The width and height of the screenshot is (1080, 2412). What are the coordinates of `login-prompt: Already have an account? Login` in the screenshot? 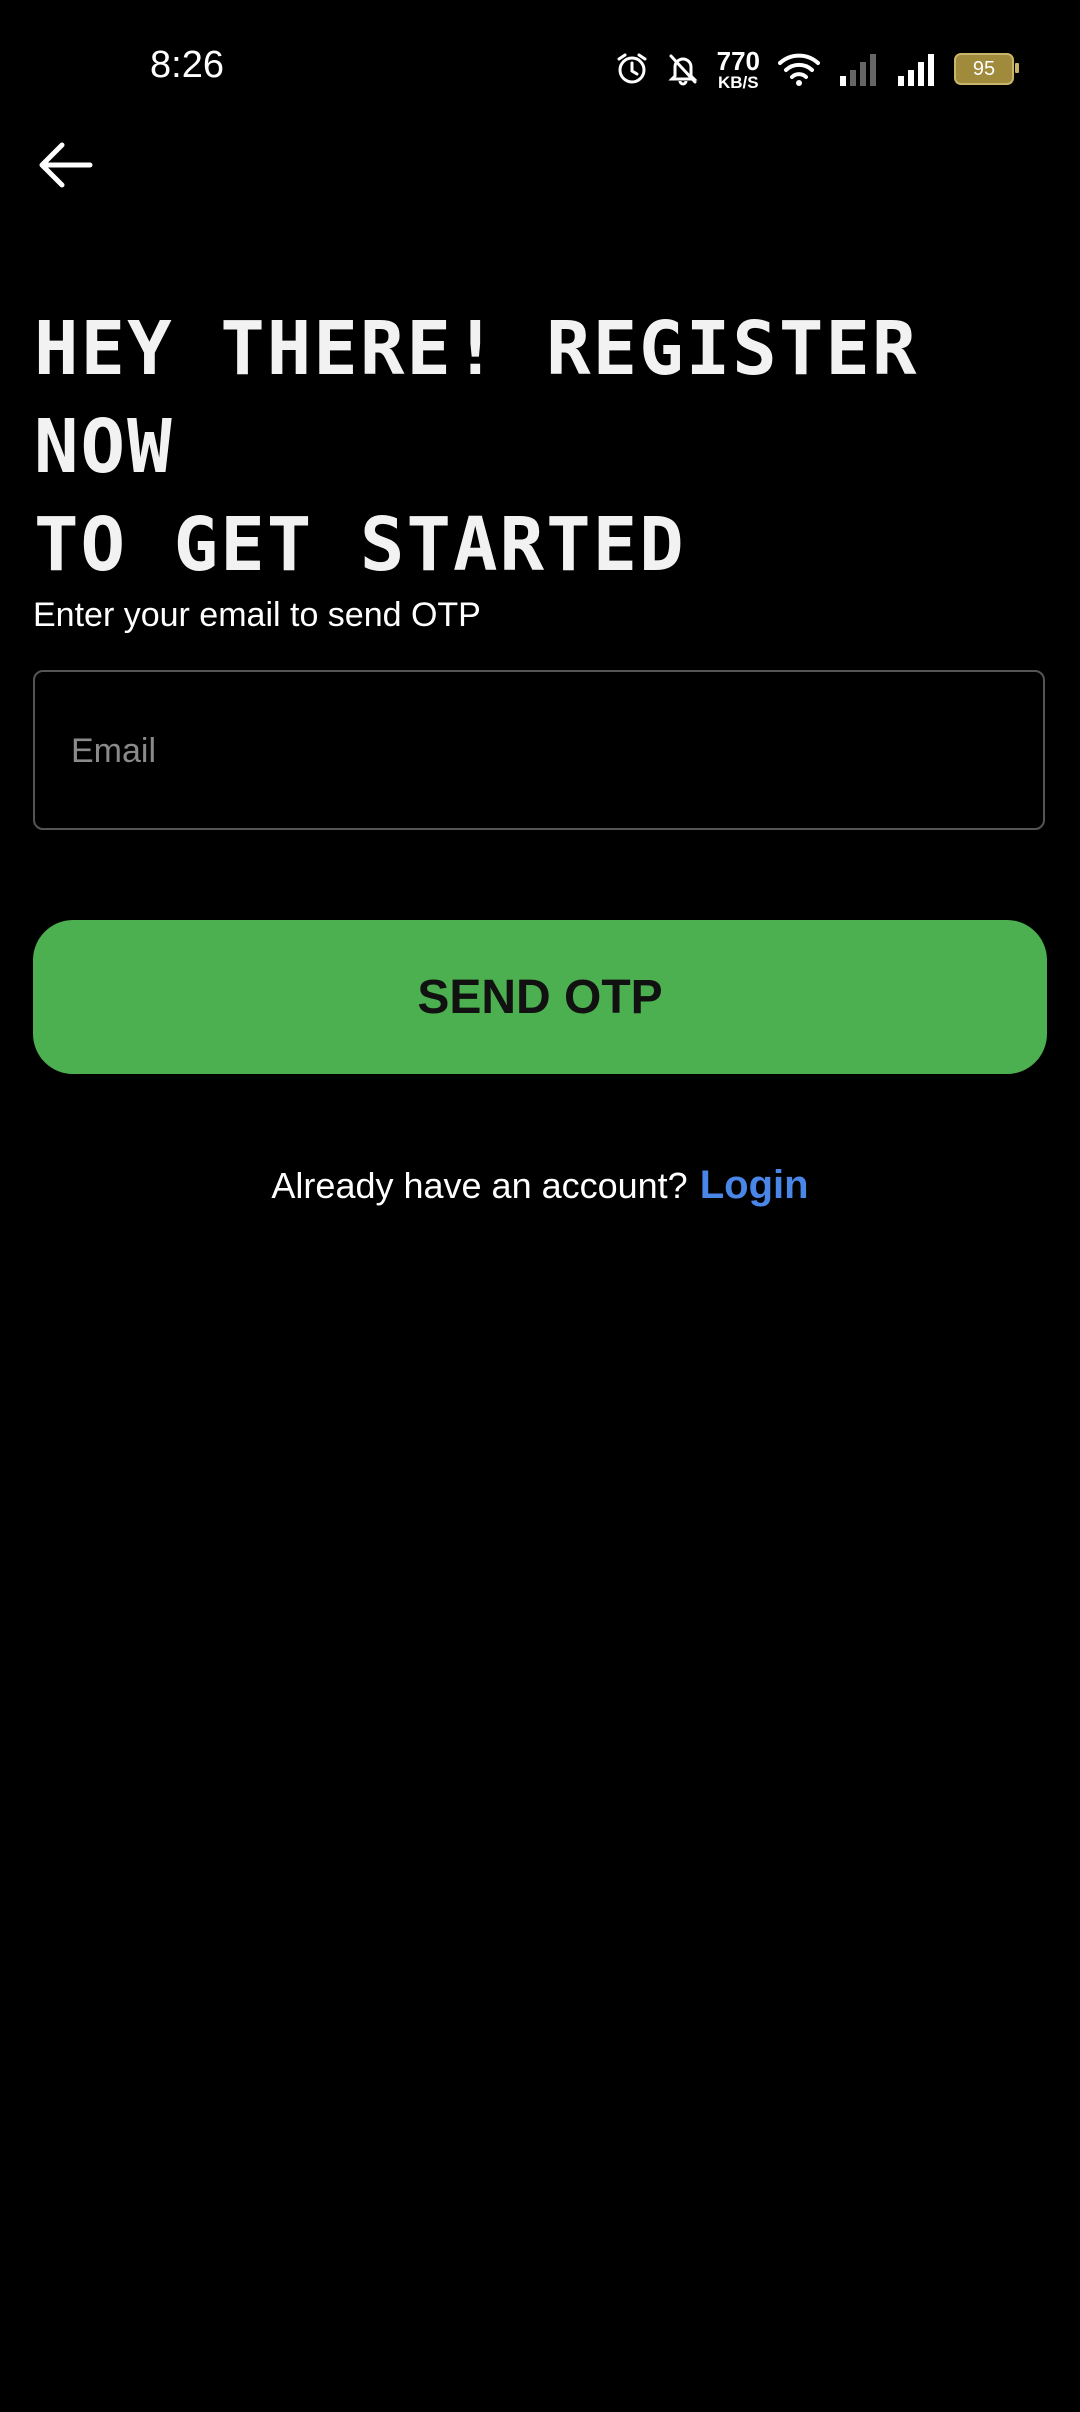 It's located at (540, 1185).